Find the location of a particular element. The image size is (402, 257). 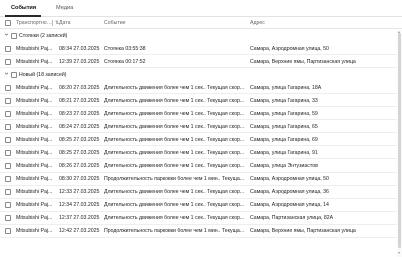

group-label: Стоянки (2 записей) is located at coordinates (43, 35).